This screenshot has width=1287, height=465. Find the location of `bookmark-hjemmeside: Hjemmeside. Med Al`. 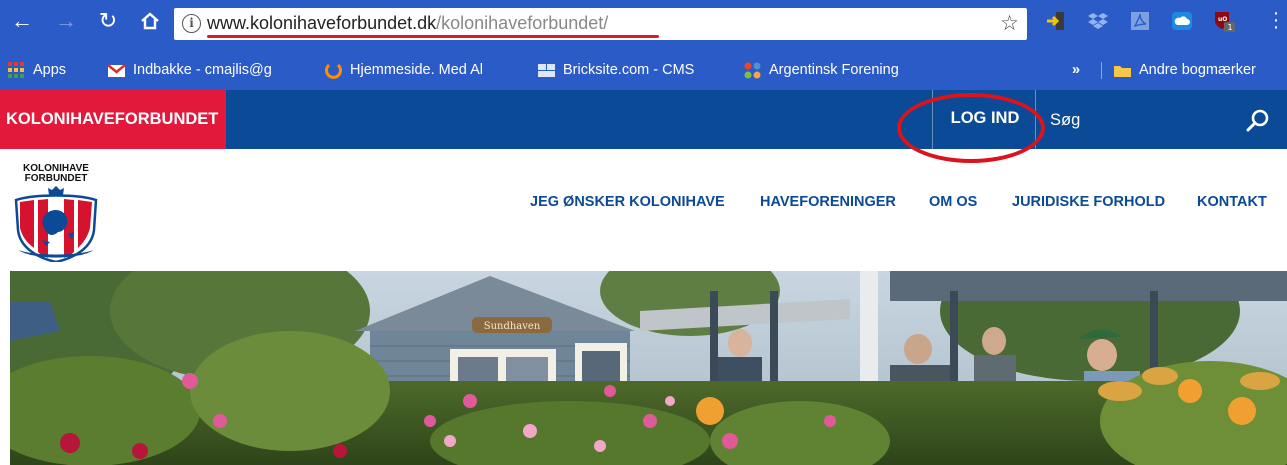

bookmark-hjemmeside: Hjemmeside. Med Al is located at coordinates (404, 70).